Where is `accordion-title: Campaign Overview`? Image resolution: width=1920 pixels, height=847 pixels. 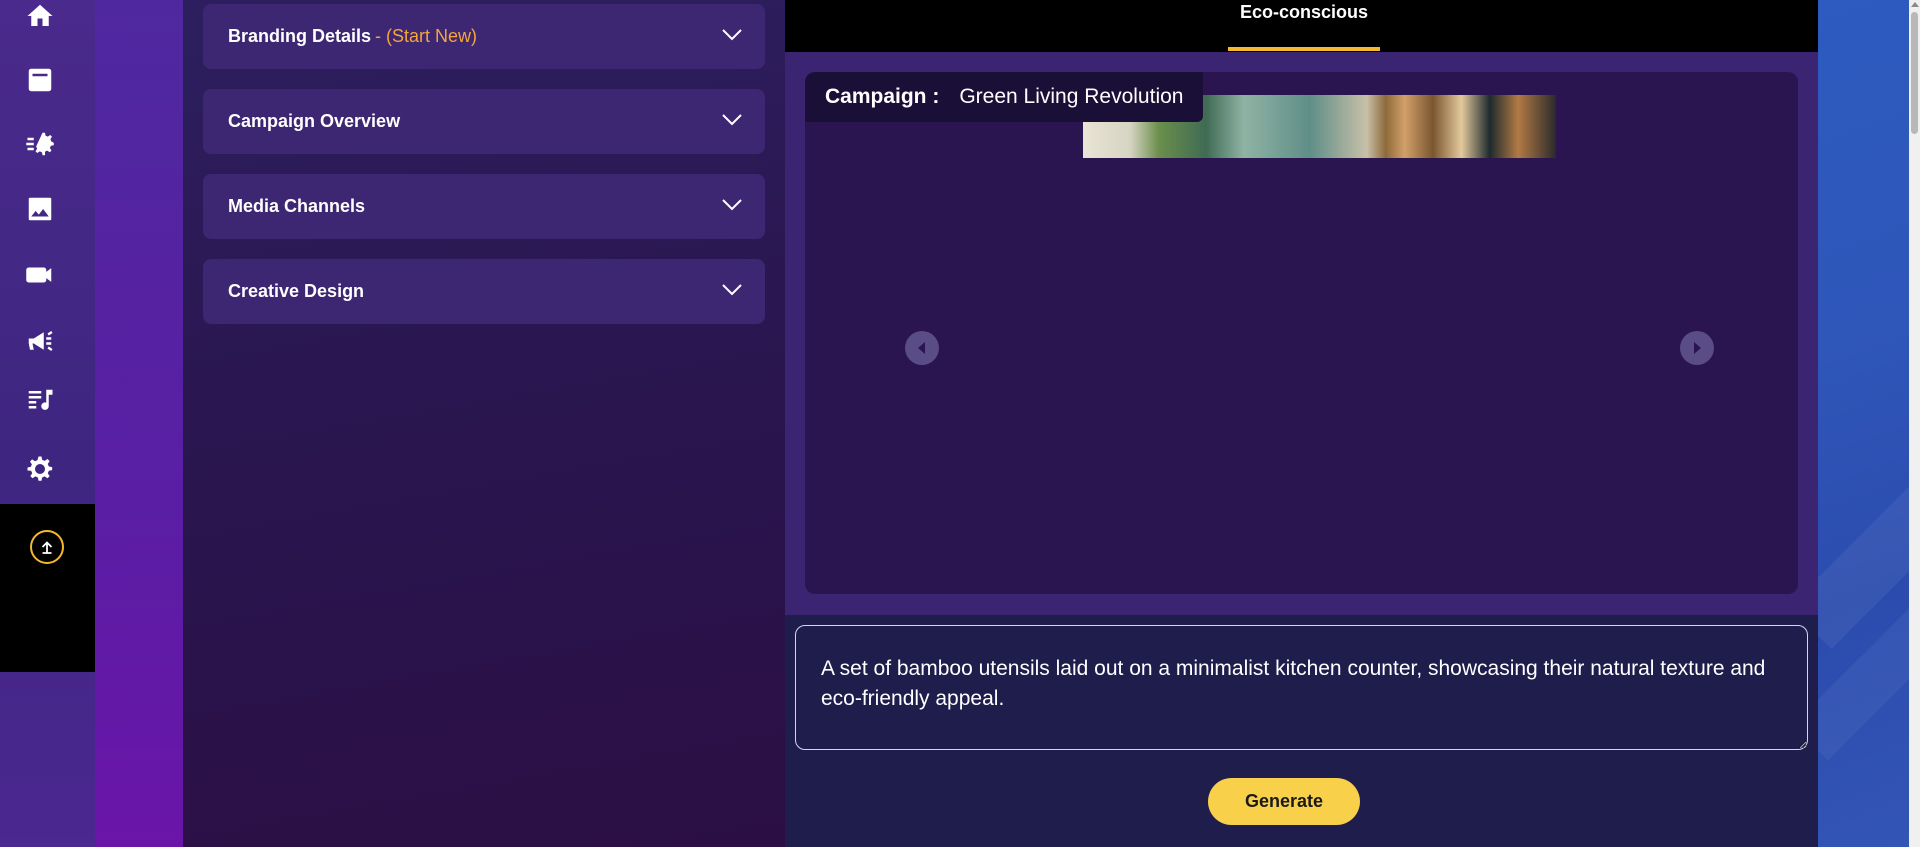 accordion-title: Campaign Overview is located at coordinates (314, 121).